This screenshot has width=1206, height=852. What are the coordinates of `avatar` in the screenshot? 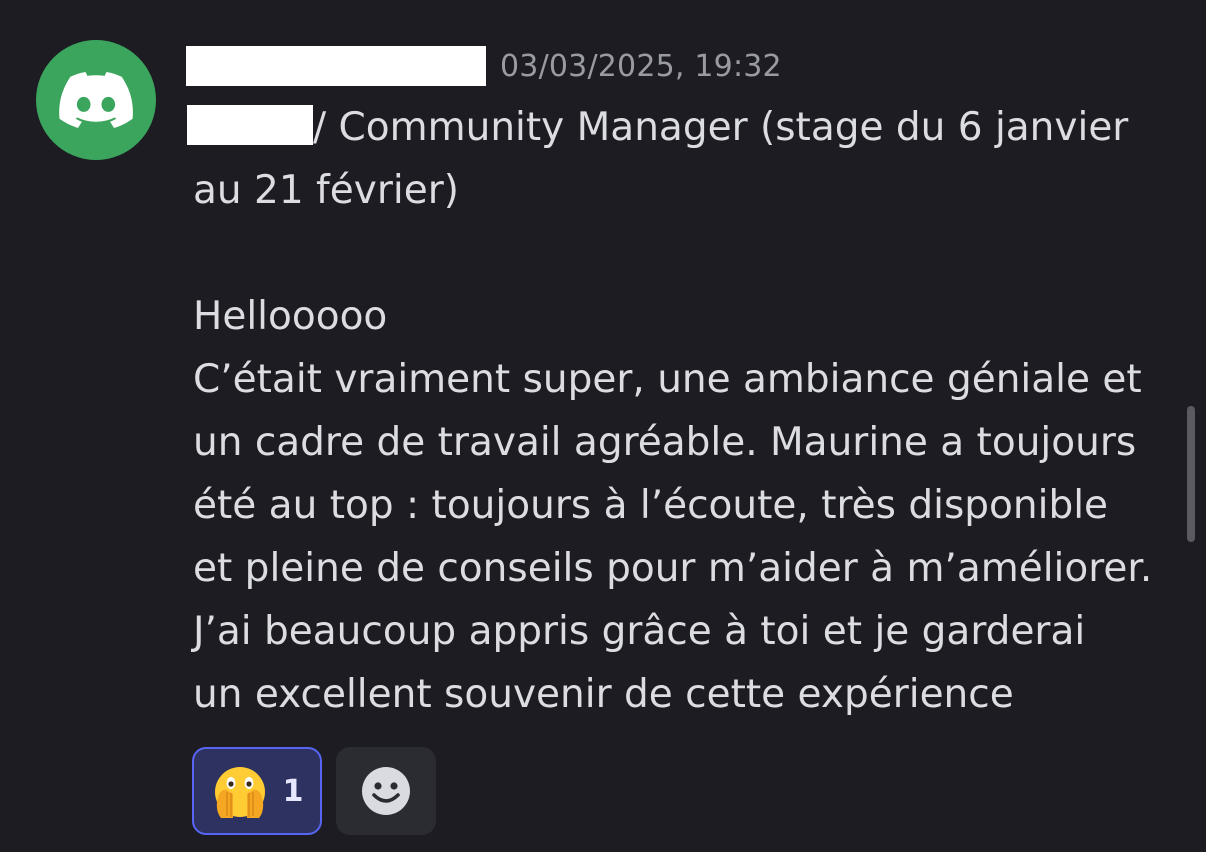 It's located at (96, 100).